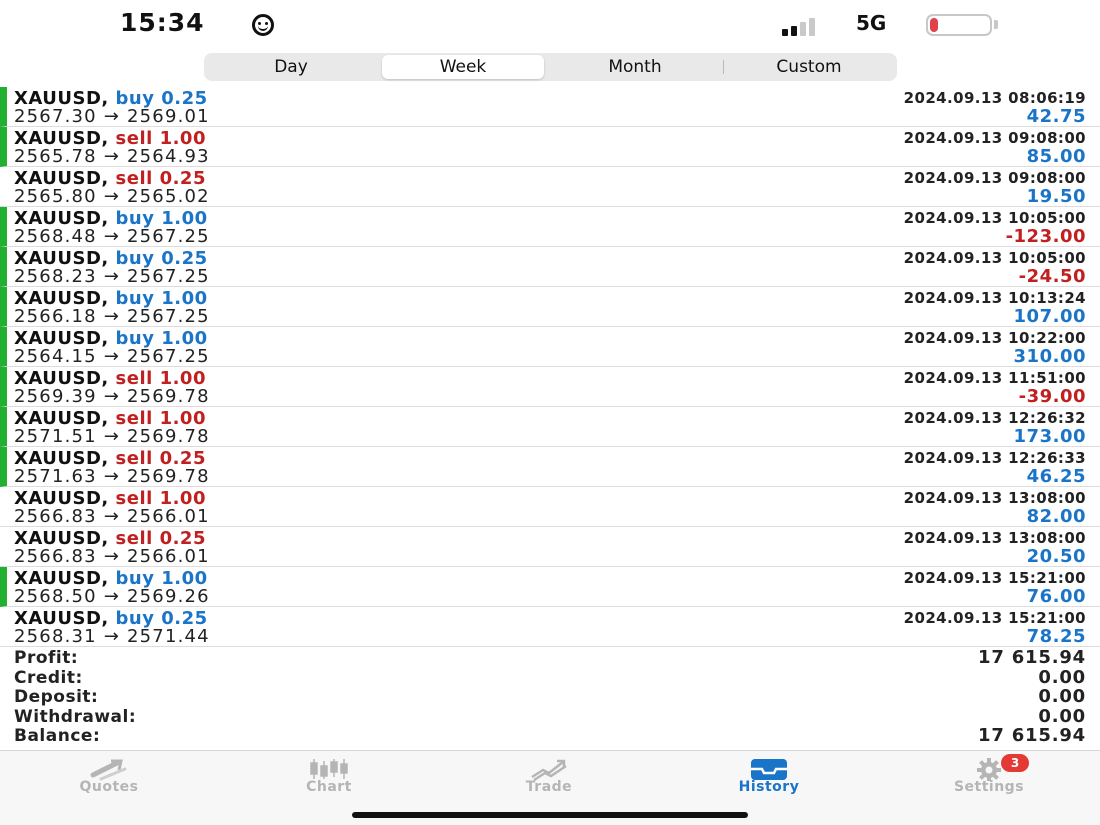 This screenshot has height=825, width=1100. What do you see at coordinates (871, 23) in the screenshot?
I see `network-type: 5G` at bounding box center [871, 23].